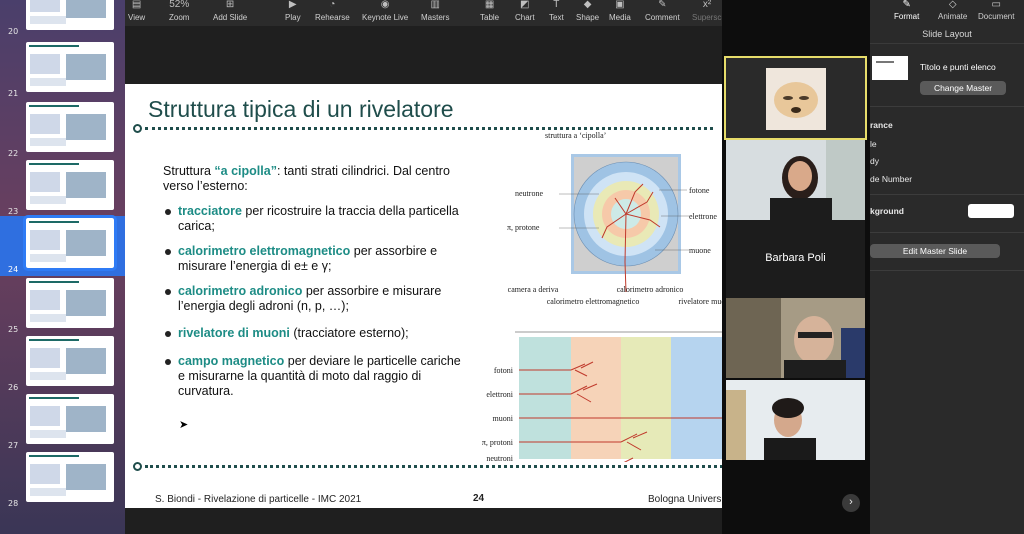 This screenshot has height=534, width=1024. I want to click on toolbar-label: Chart, so click(525, 17).